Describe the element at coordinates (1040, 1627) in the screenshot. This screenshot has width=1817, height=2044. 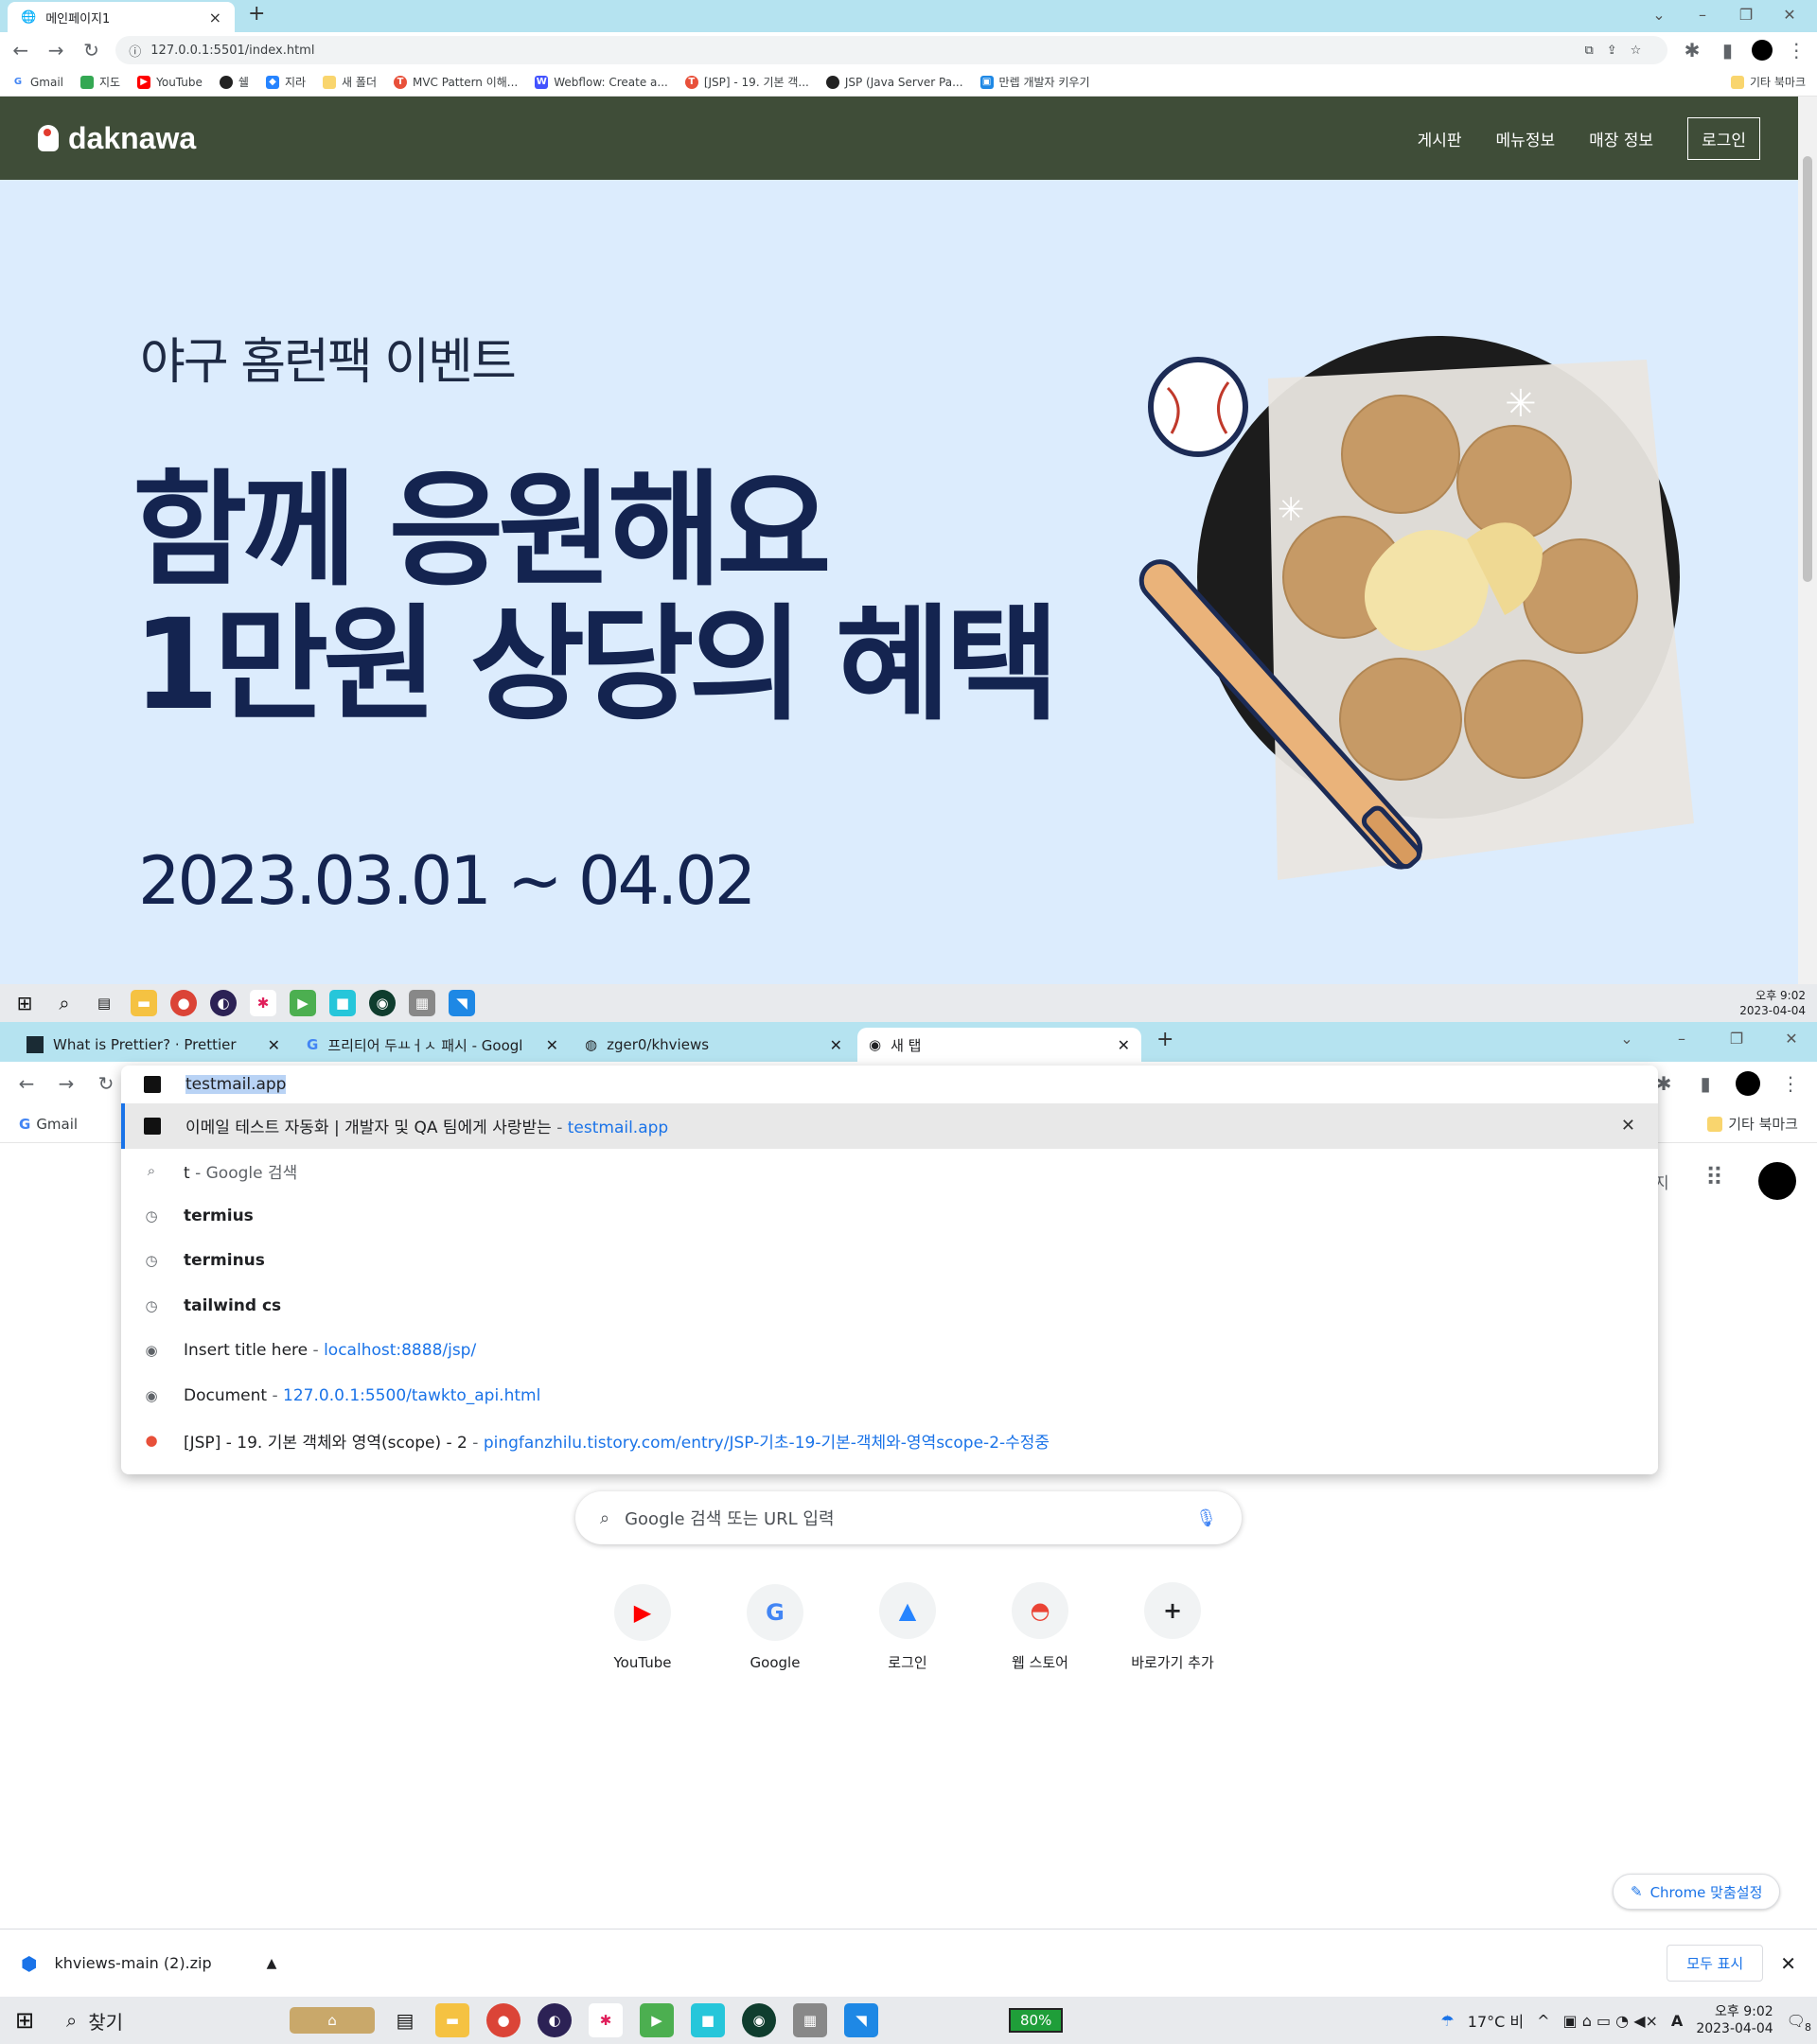
I see `shortcut-web-store: ◓ 웹 스토어` at that location.